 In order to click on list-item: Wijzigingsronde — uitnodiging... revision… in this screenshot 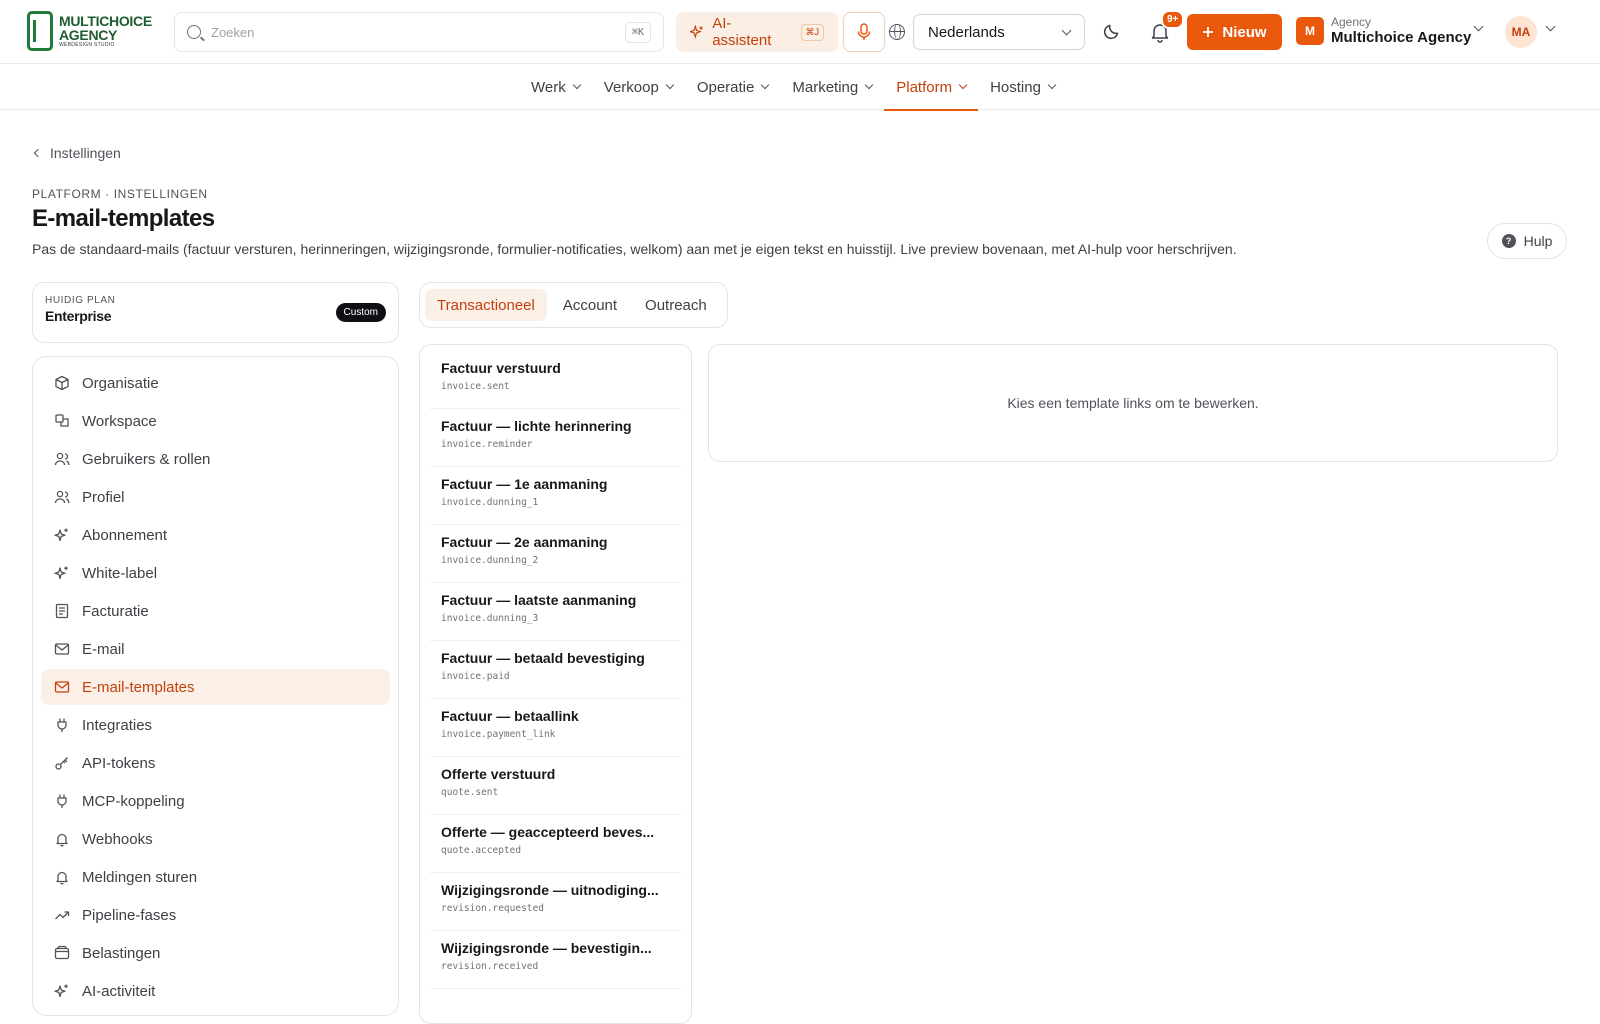, I will do `click(555, 902)`.